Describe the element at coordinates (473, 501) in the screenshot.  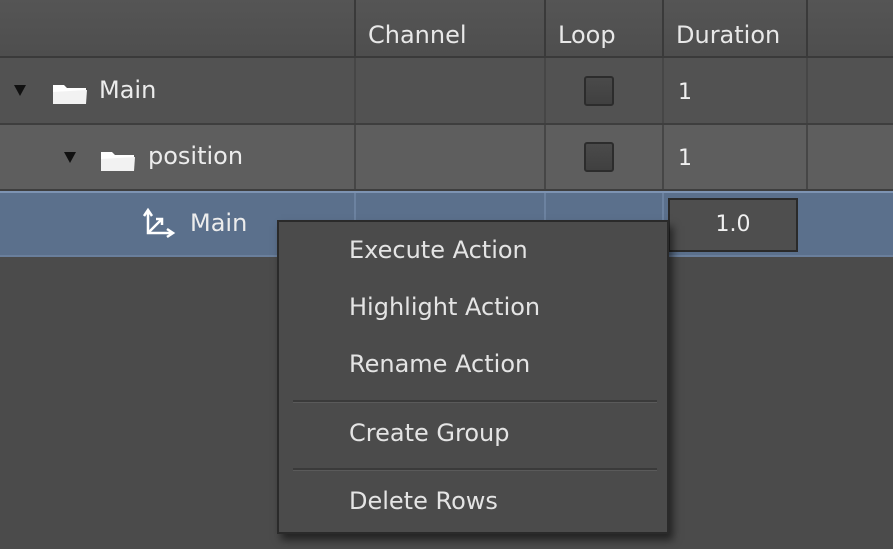
I see `menu-item-delete-rows: Delete Rows` at that location.